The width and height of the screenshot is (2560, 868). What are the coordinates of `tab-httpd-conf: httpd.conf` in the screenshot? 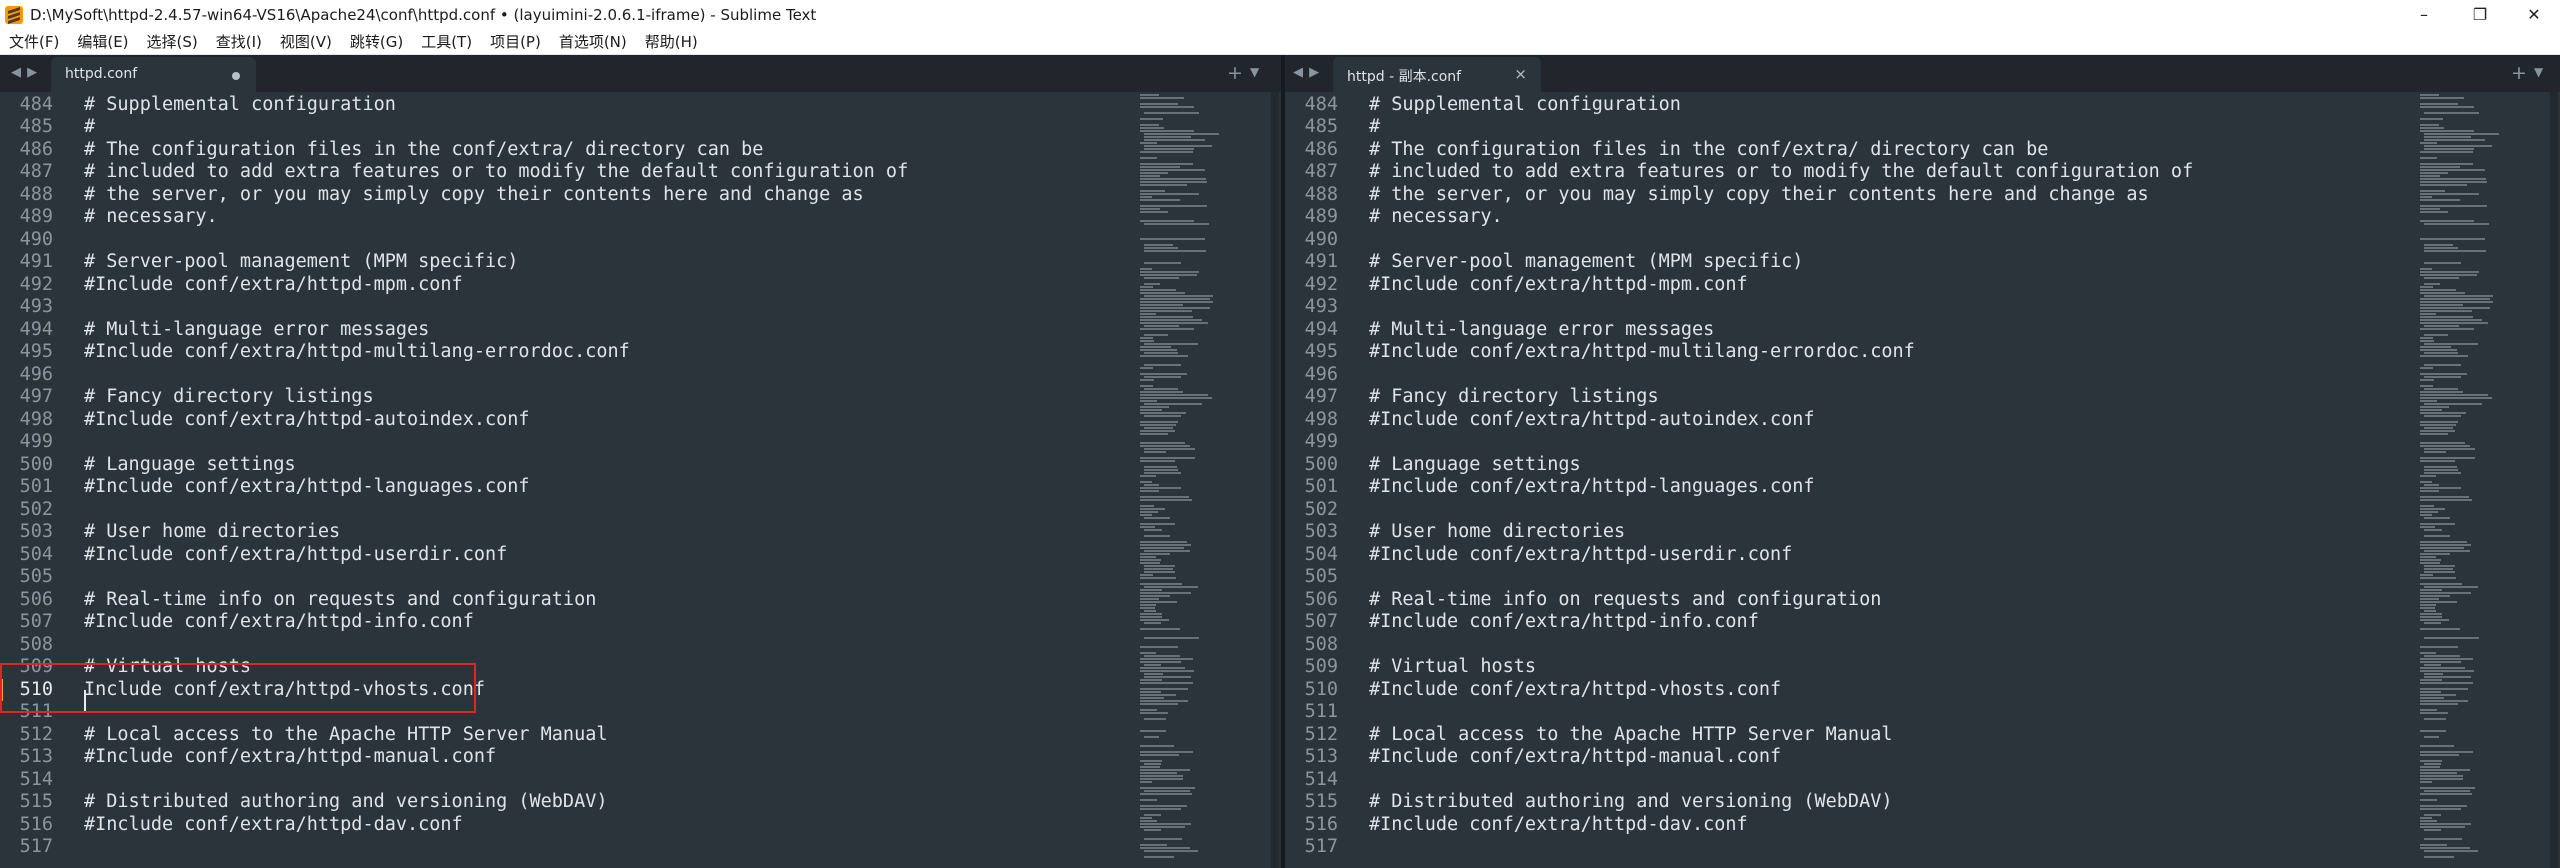 It's located at (153, 74).